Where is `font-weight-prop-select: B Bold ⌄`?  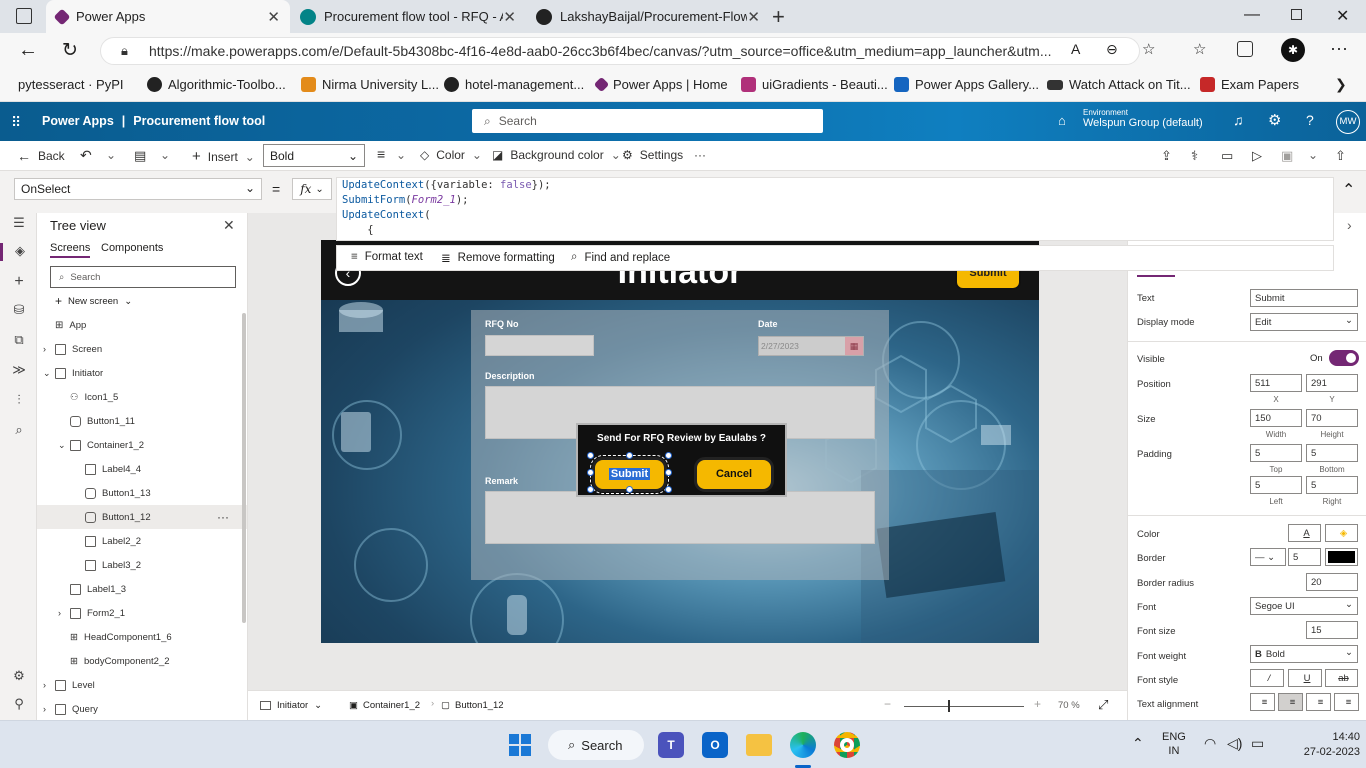
font-weight-prop-select: B Bold ⌄ is located at coordinates (1304, 654).